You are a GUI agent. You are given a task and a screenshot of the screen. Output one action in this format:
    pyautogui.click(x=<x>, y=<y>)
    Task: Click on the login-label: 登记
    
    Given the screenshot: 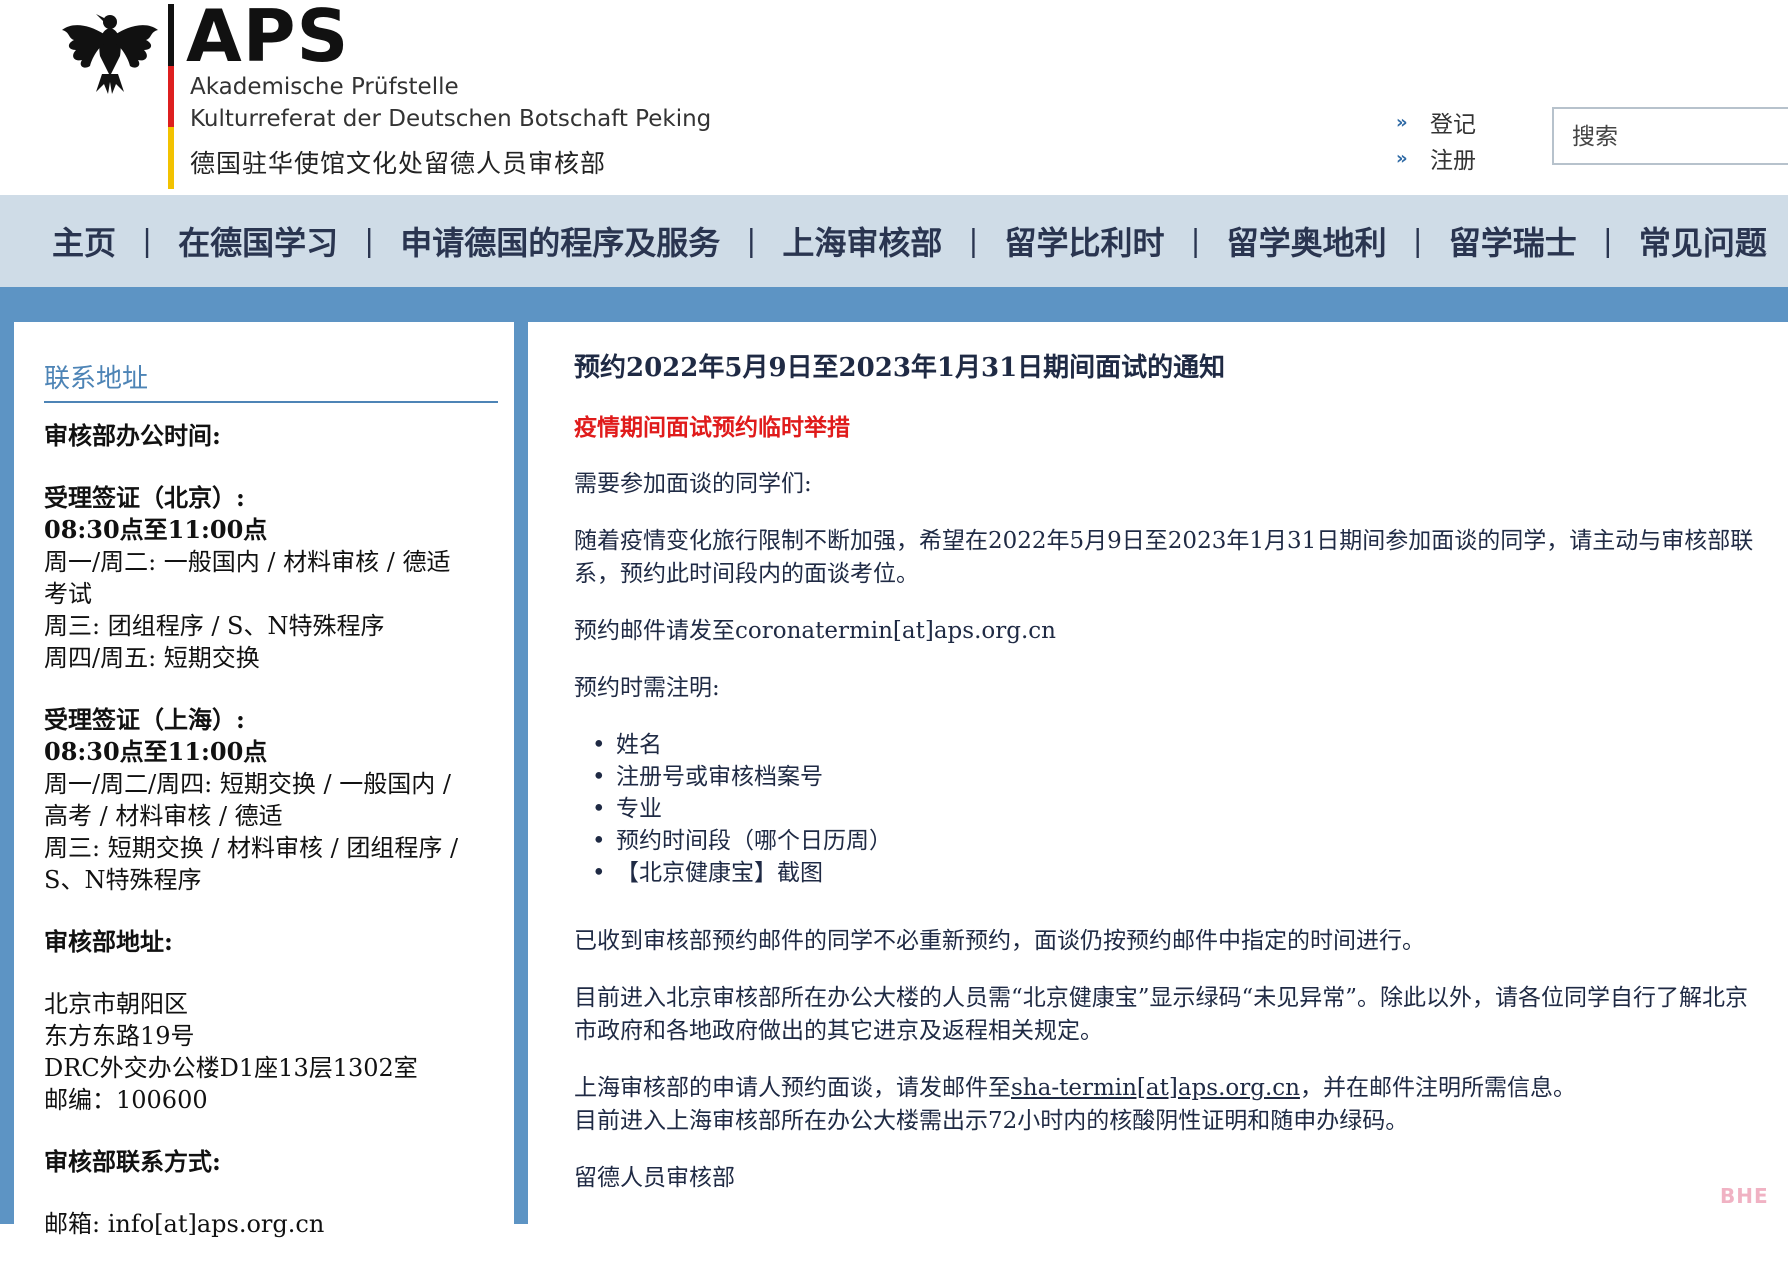 What is the action you would take?
    pyautogui.click(x=1453, y=125)
    